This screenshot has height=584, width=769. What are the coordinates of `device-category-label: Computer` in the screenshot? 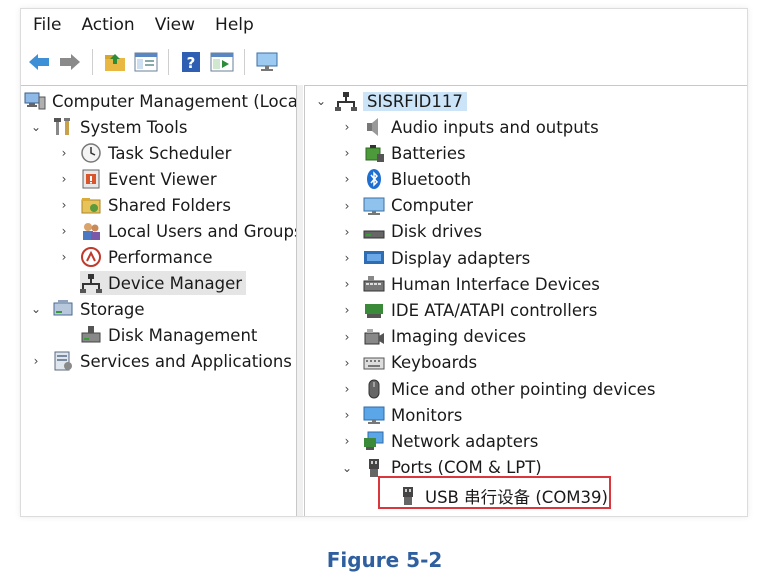 It's located at (432, 206).